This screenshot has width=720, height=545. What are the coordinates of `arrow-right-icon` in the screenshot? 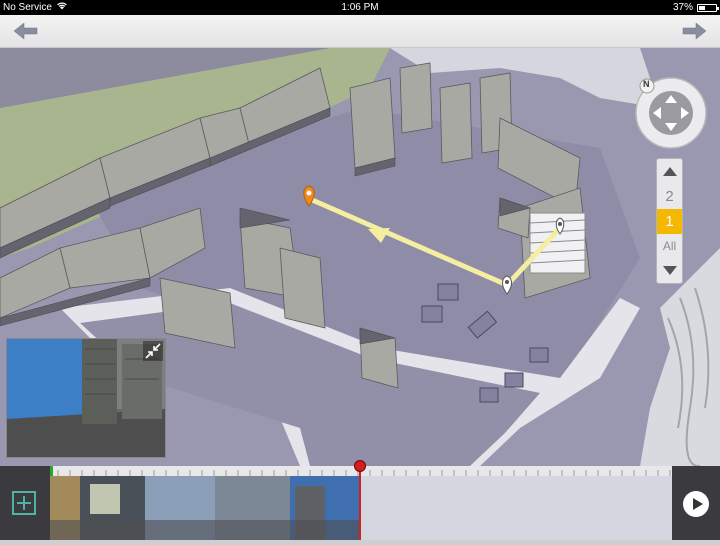 It's located at (694, 31).